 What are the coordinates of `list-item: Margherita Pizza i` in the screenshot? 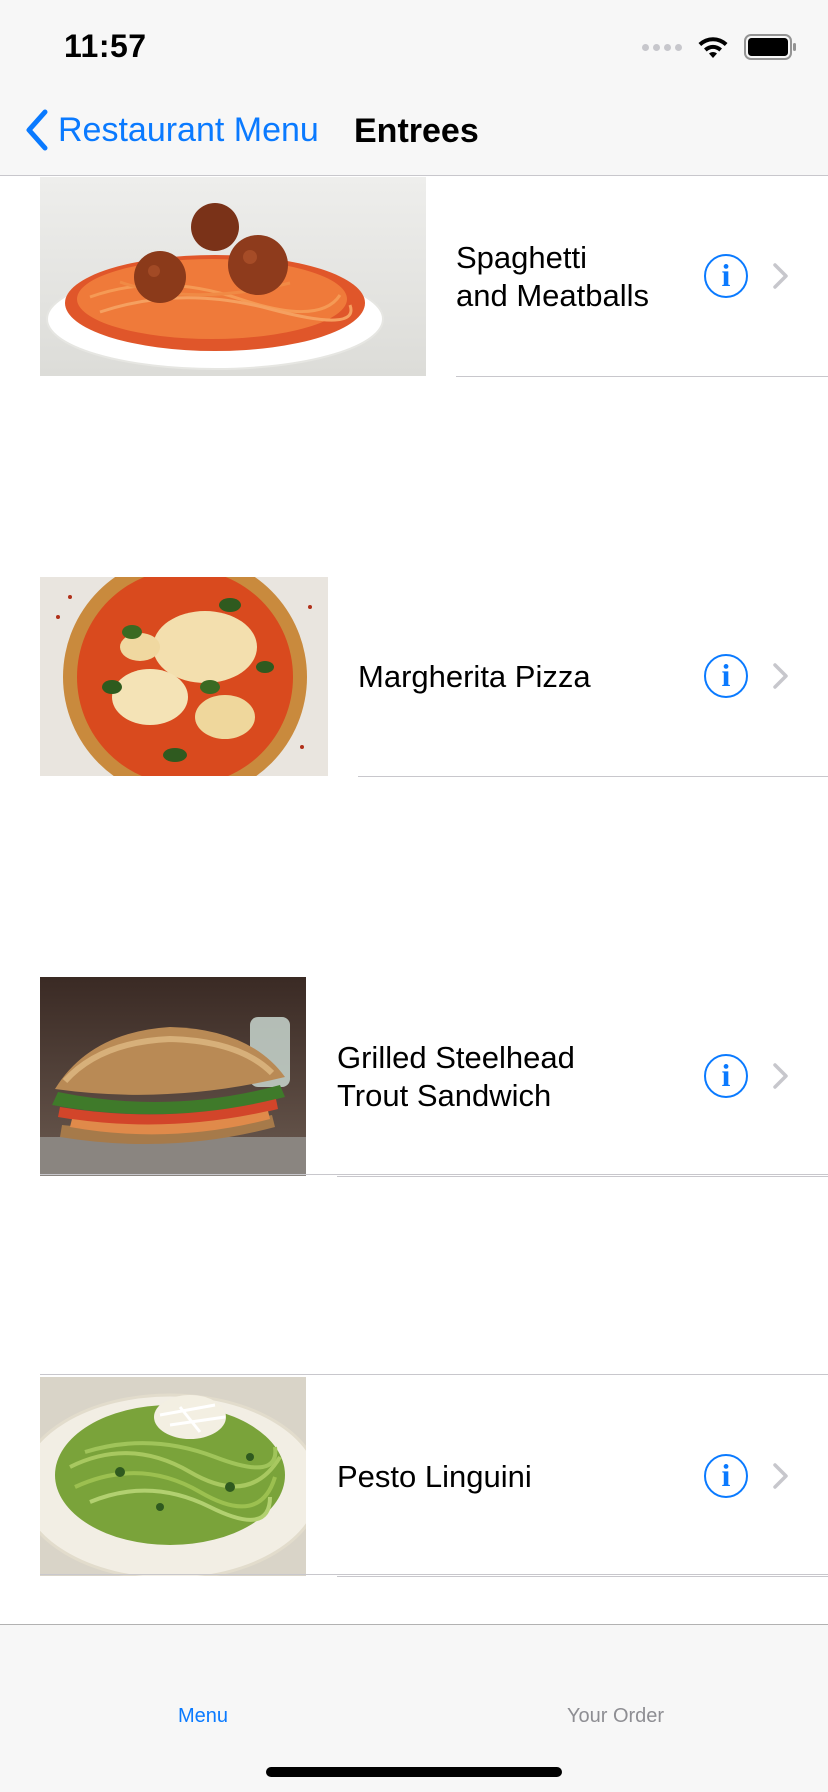 It's located at (414, 677).